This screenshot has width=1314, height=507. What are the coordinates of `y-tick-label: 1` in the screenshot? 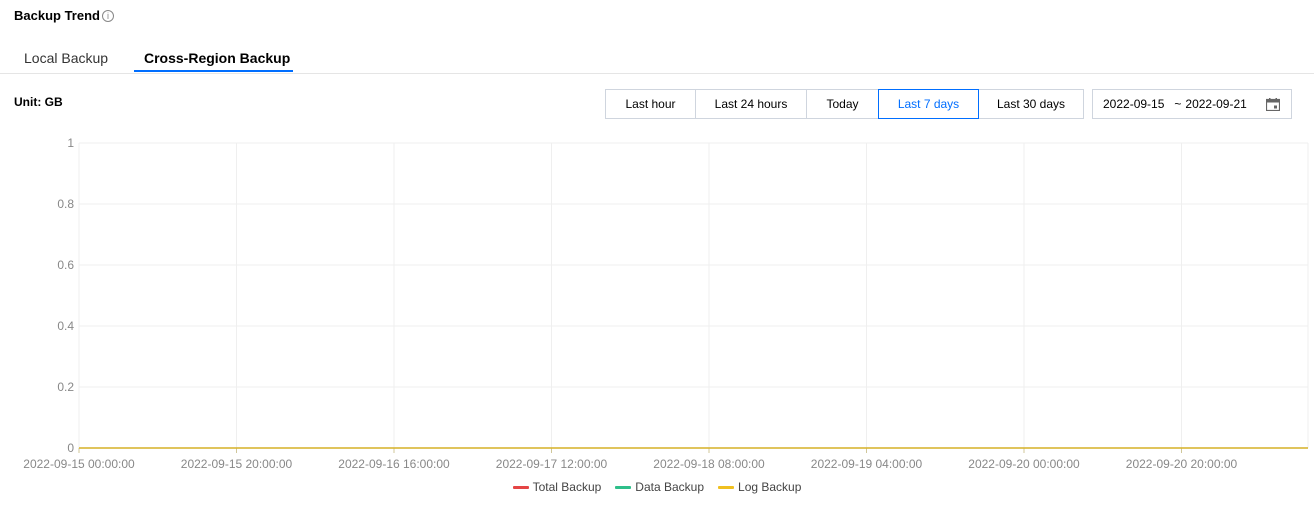 It's located at (70, 143).